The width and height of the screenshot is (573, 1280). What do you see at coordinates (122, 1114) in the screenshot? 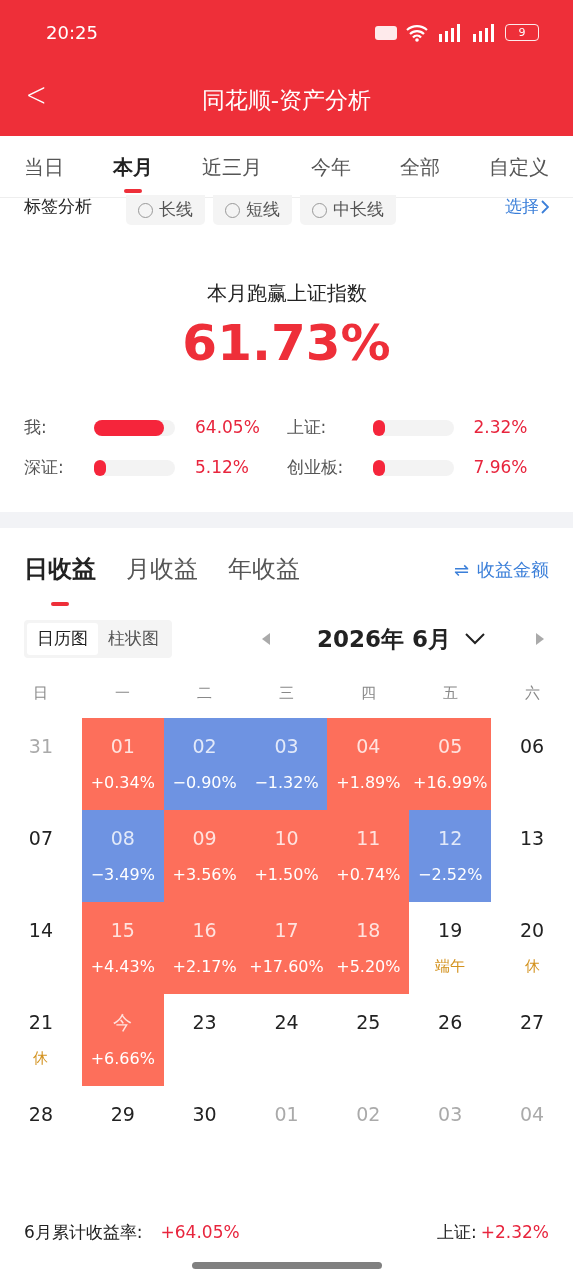
I see `calendar-day: 29` at bounding box center [122, 1114].